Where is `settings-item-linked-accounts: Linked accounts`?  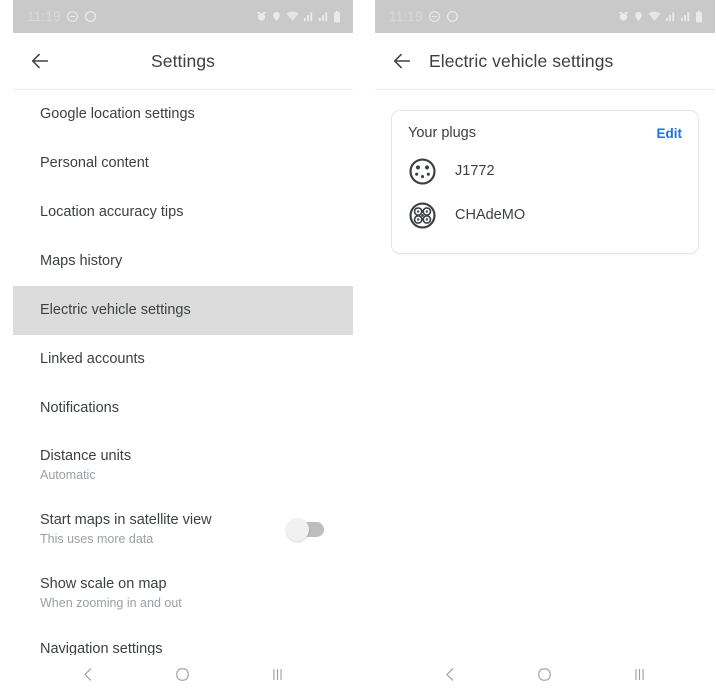
settings-item-linked-accounts: Linked accounts is located at coordinates (183, 359).